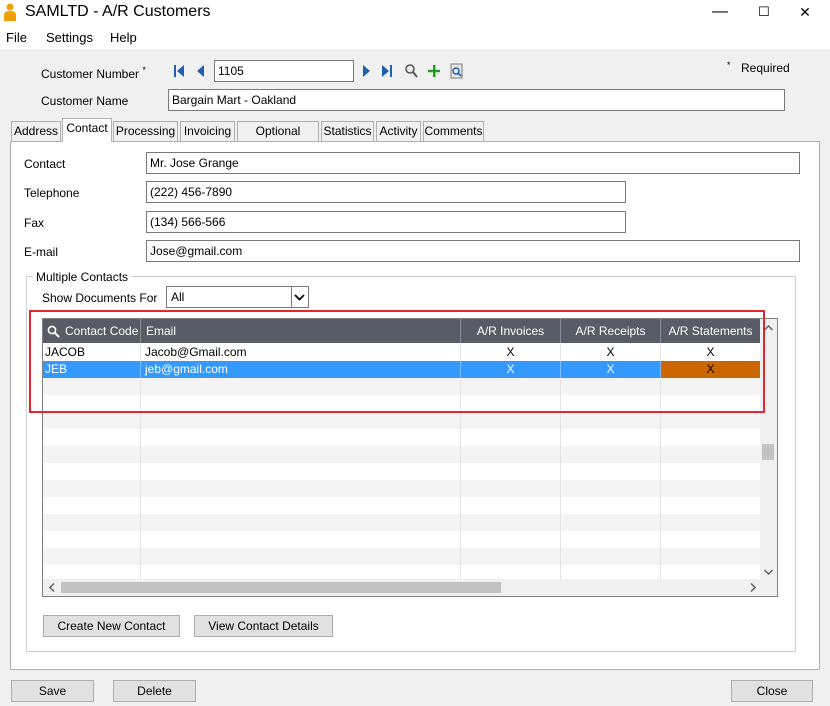 The height and width of the screenshot is (706, 830). Describe the element at coordinates (201, 71) in the screenshot. I see `previous-record-icon` at that location.